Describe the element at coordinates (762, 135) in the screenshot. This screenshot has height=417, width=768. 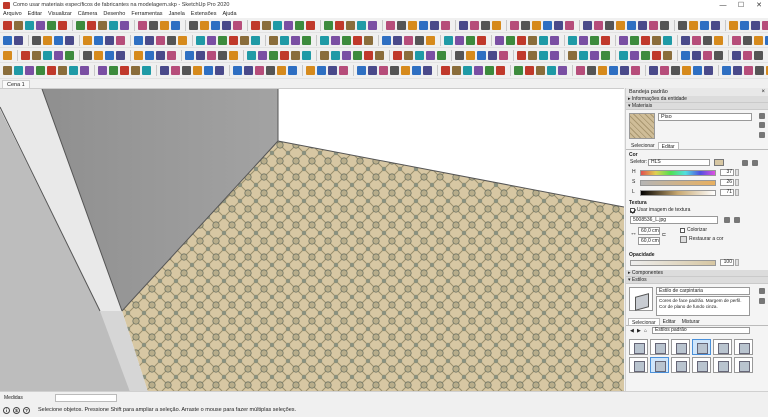
I see `sample-paint-icon` at that location.